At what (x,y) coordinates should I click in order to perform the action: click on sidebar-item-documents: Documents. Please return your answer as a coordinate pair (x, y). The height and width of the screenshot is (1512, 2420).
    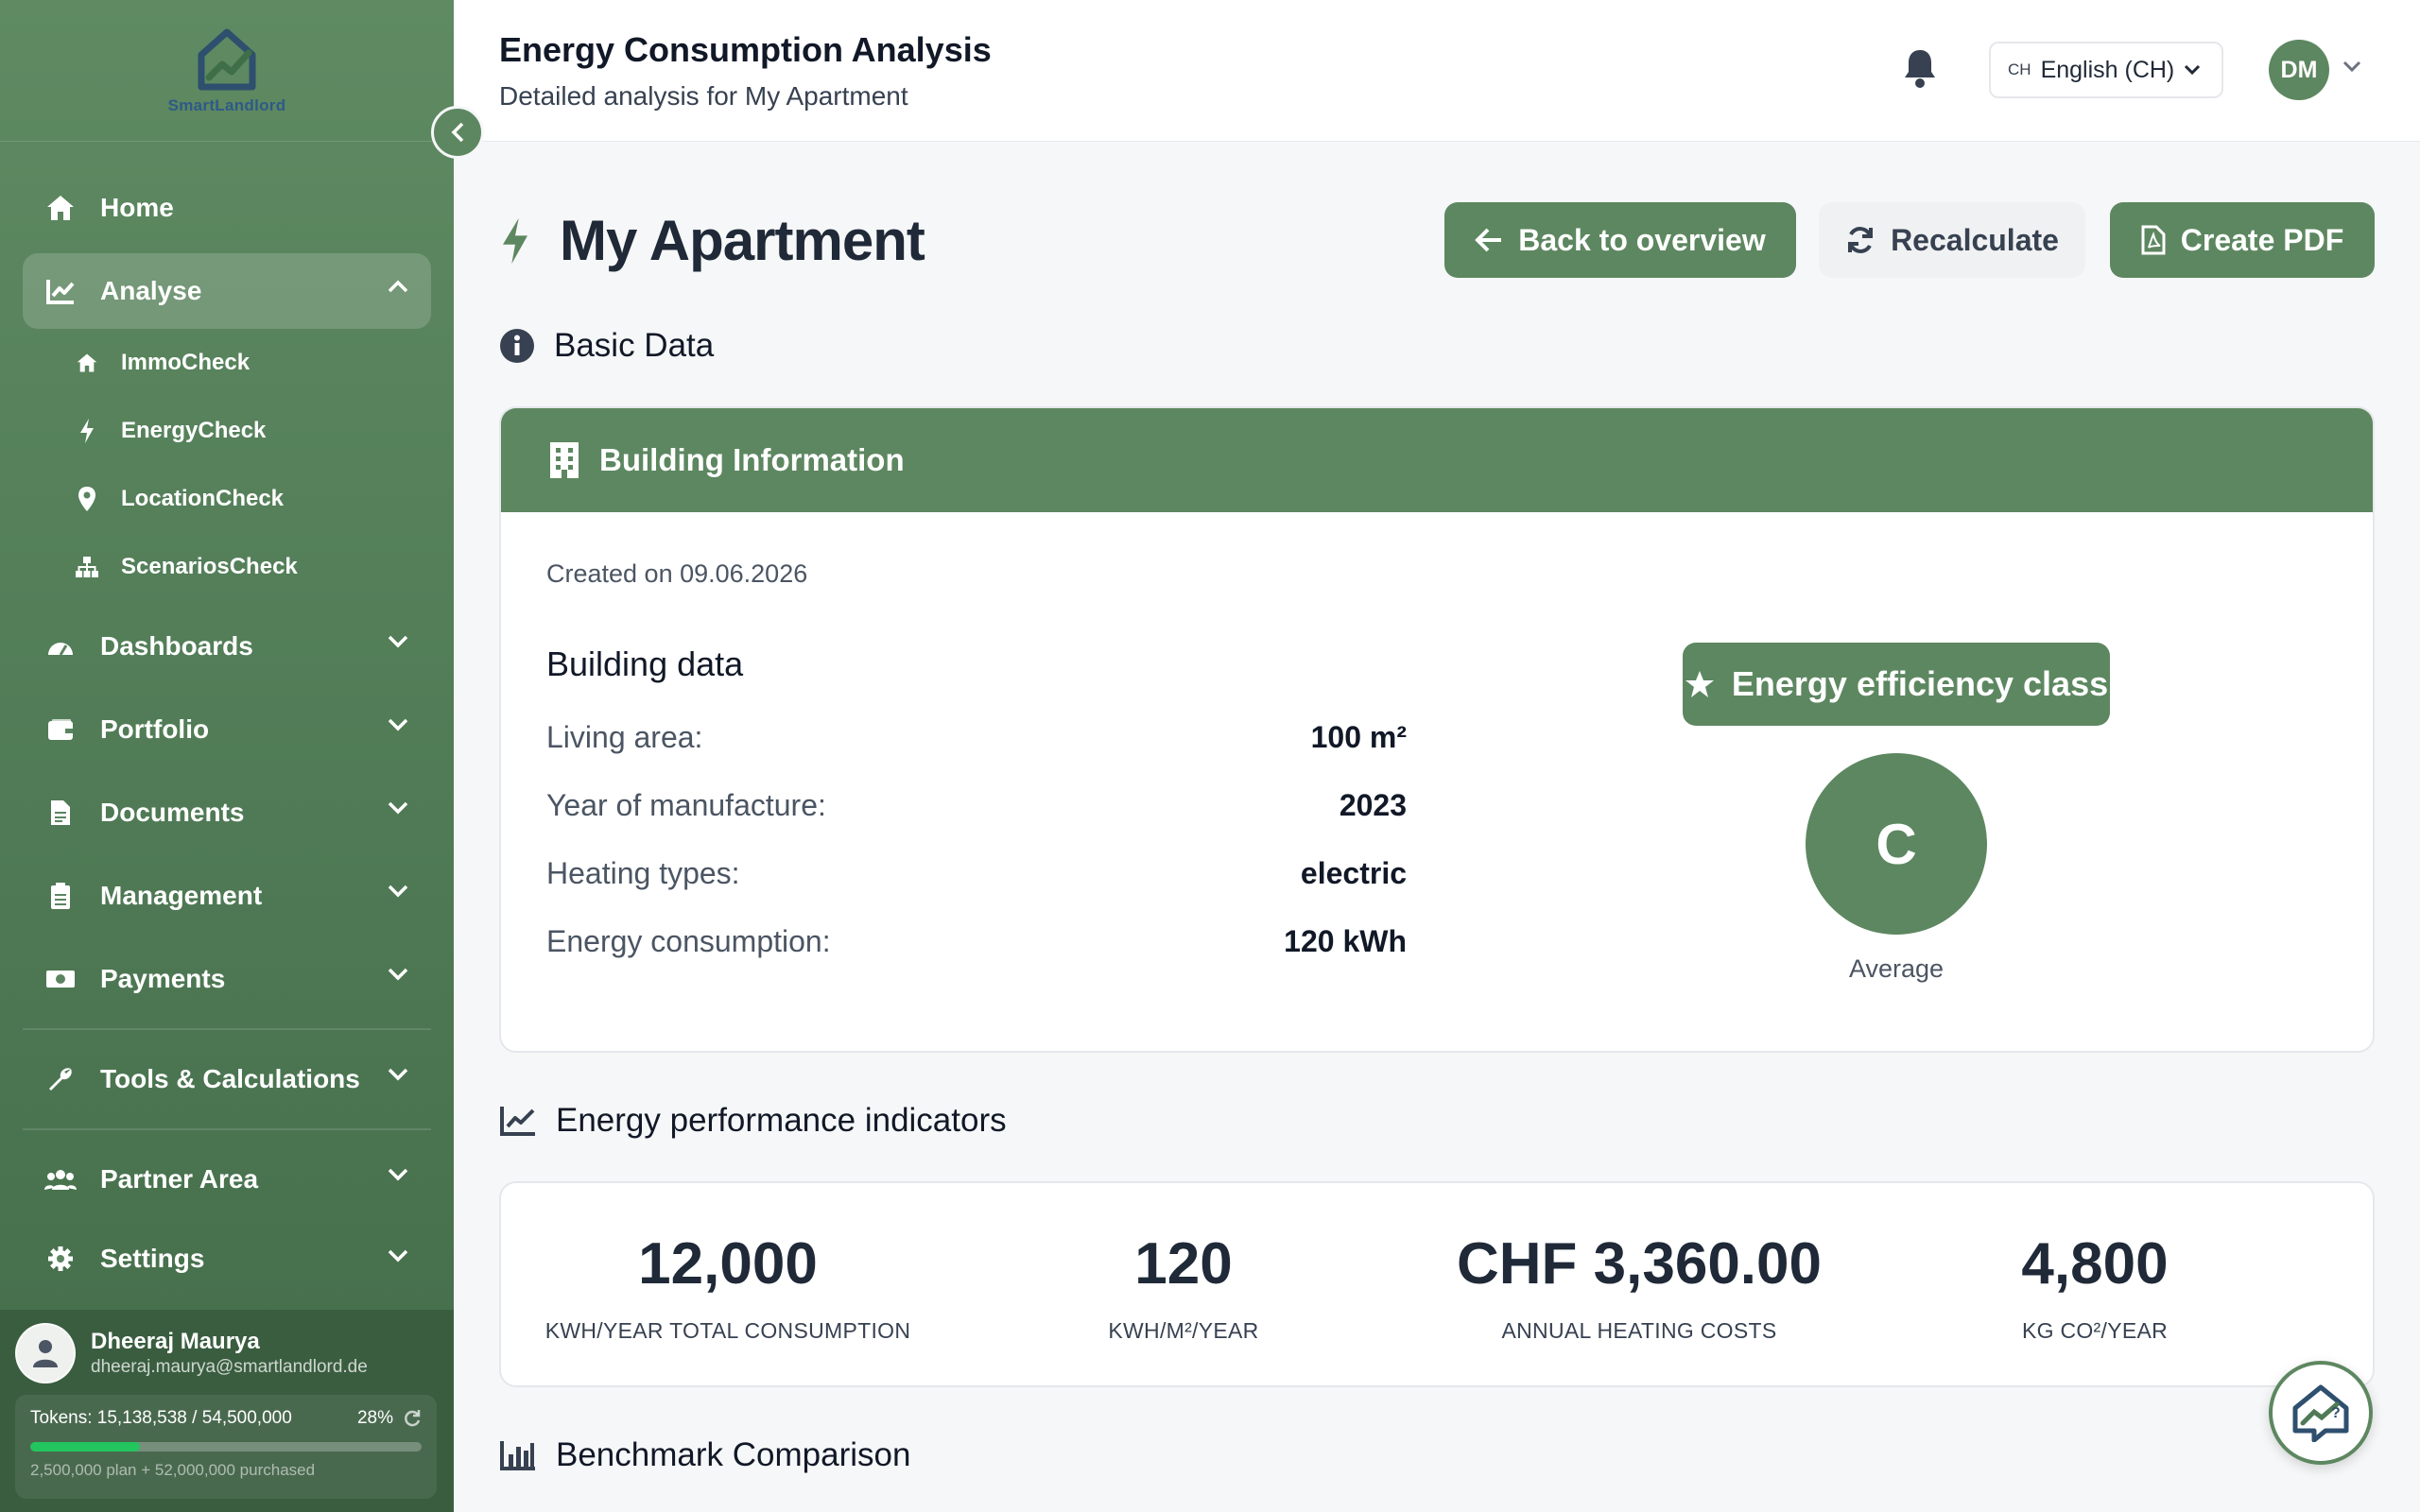
    Looking at the image, I should click on (227, 812).